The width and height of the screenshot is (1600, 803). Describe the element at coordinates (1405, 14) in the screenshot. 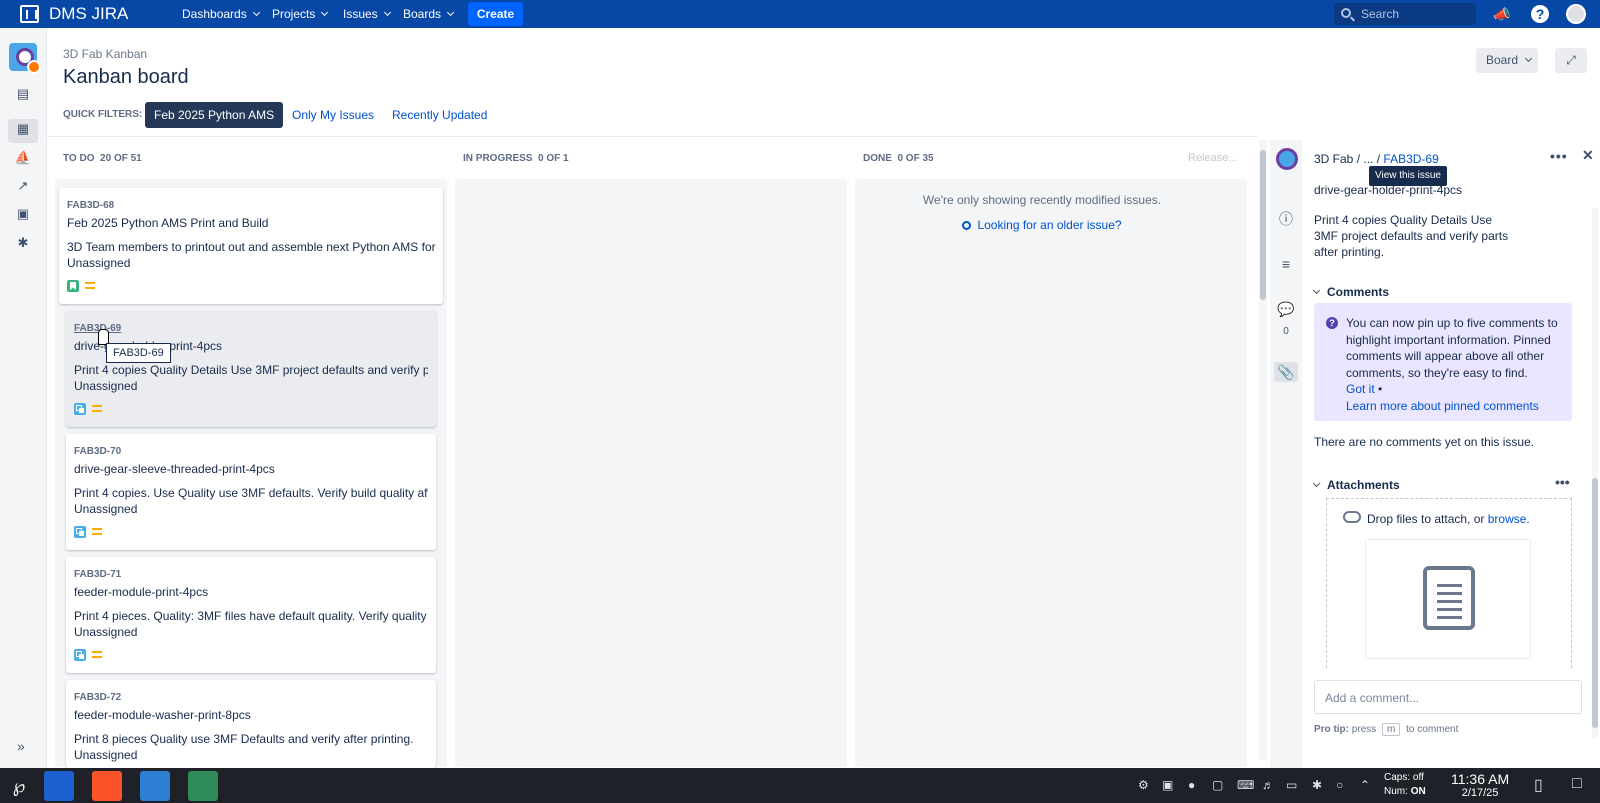

I see `search-input: Search` at that location.